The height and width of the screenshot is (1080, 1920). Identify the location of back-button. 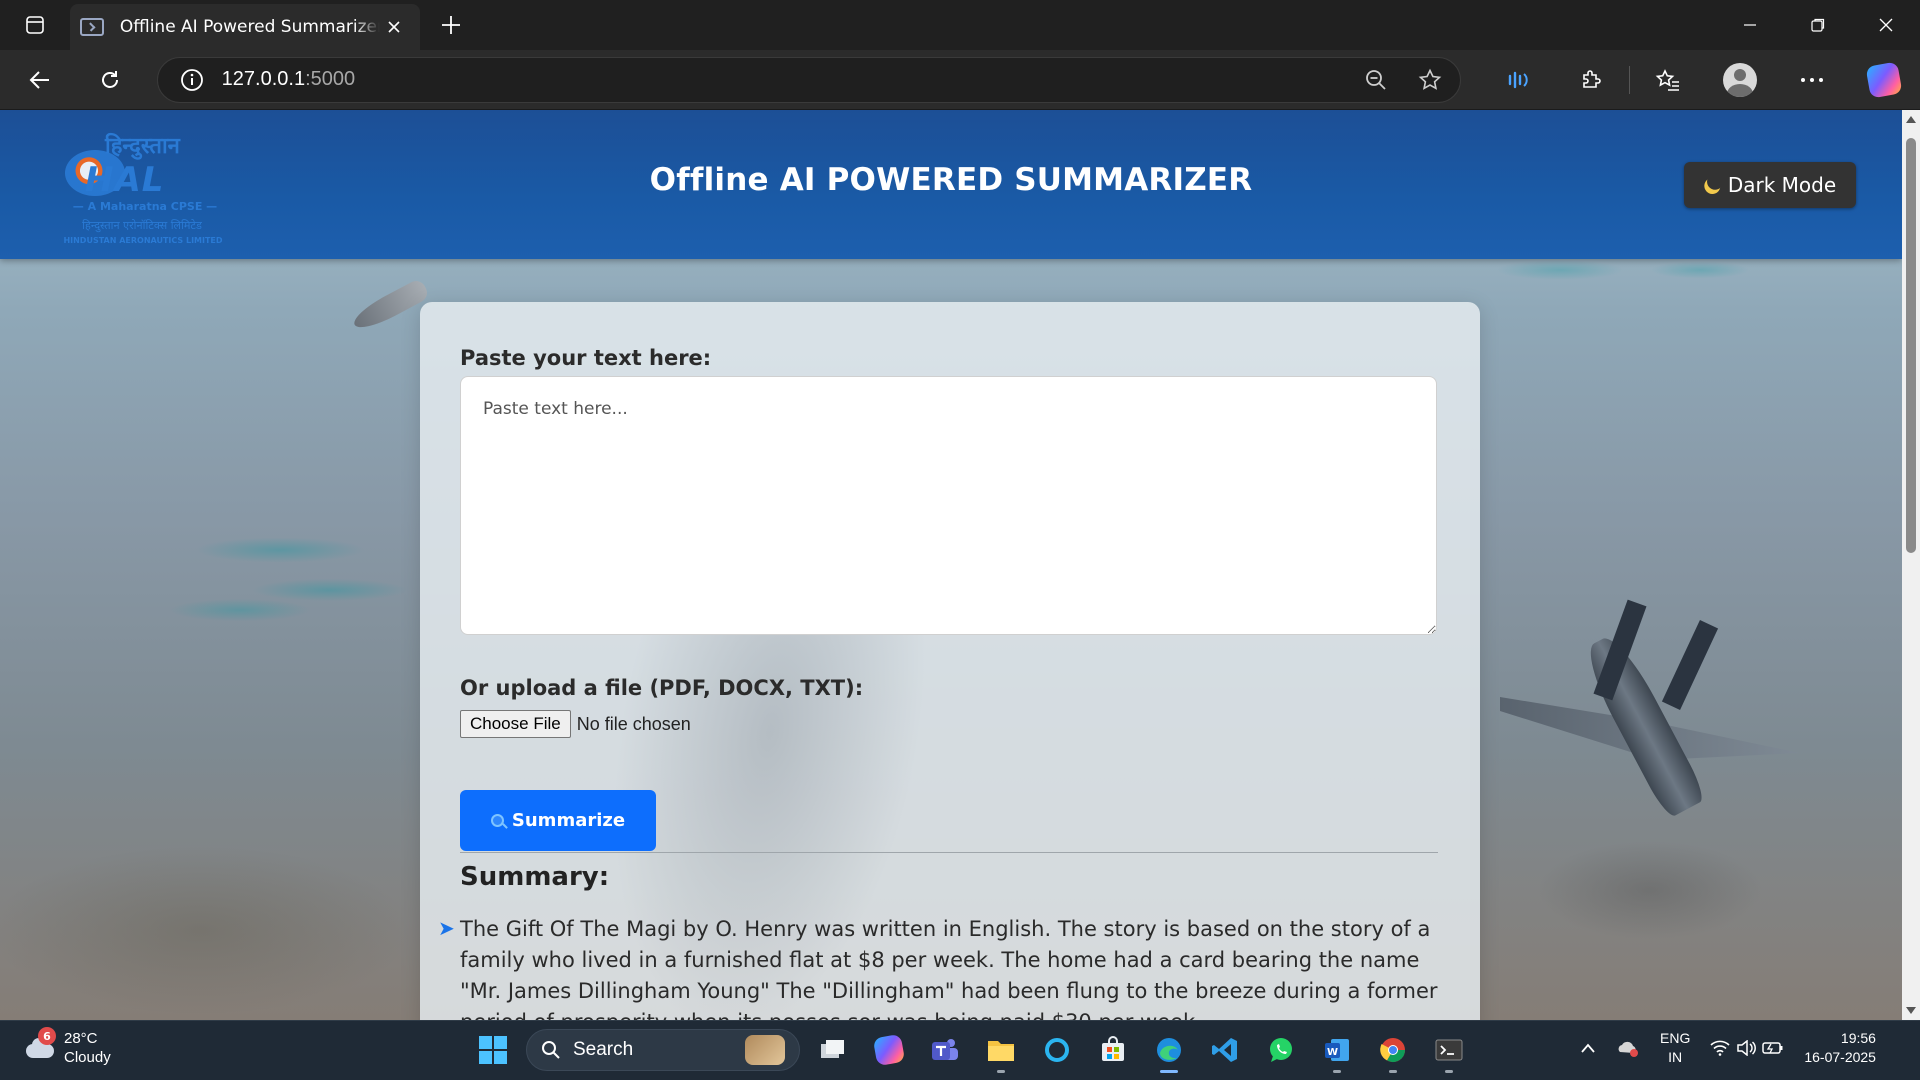
(40, 80).